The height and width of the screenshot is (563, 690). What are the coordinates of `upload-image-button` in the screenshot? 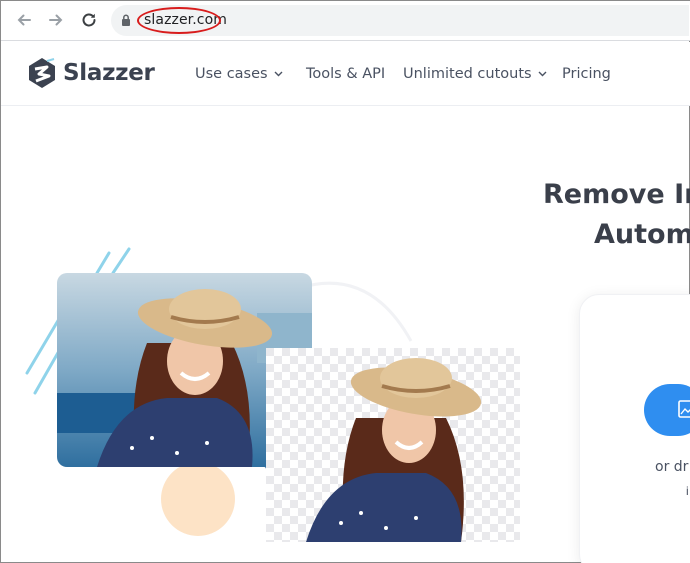 It's located at (667, 410).